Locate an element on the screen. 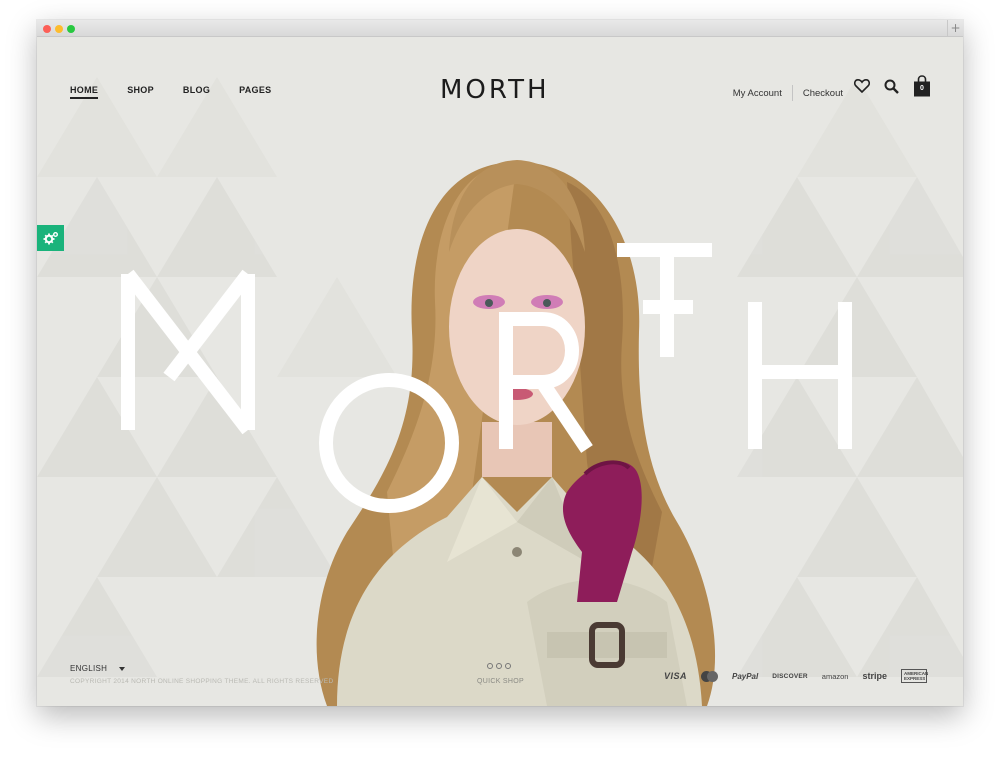 The width and height of the screenshot is (1000, 759). amex-logo: AMERICAN EXPRESS is located at coordinates (914, 676).